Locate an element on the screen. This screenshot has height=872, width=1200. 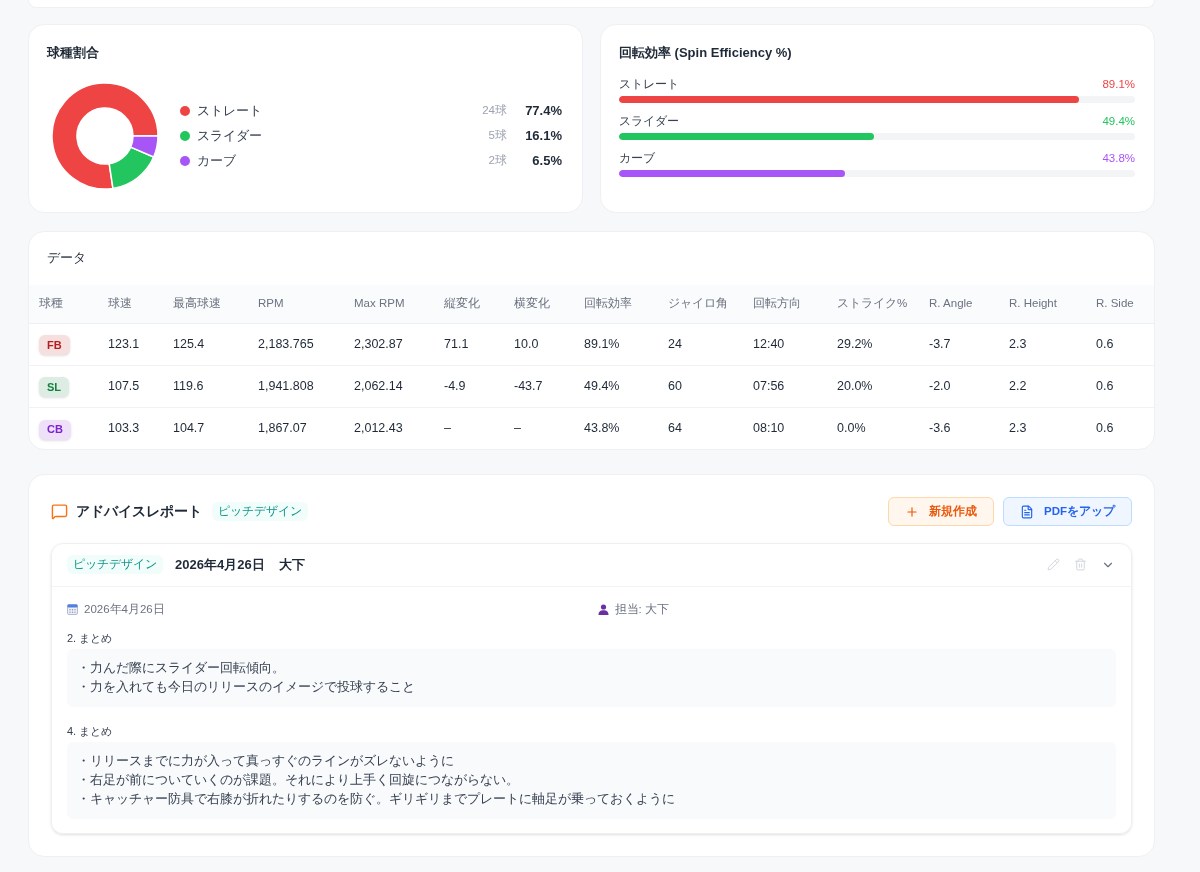
column-header: ストライク% is located at coordinates (873, 304).